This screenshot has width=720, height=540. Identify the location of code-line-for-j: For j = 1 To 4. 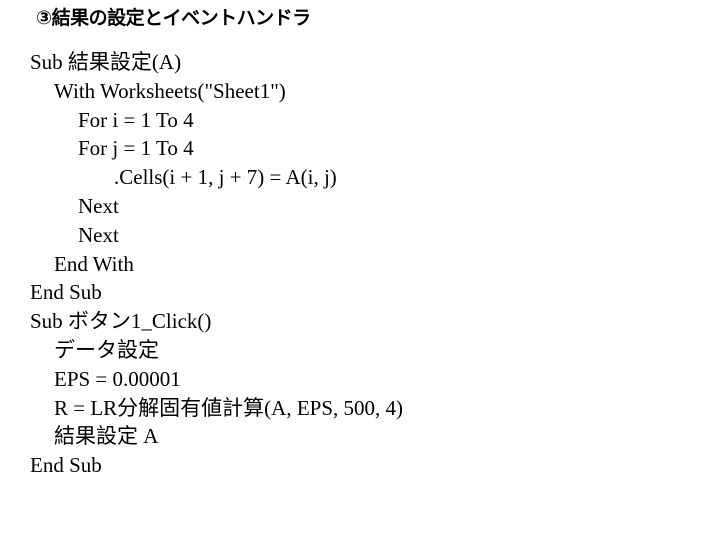
(136, 148).